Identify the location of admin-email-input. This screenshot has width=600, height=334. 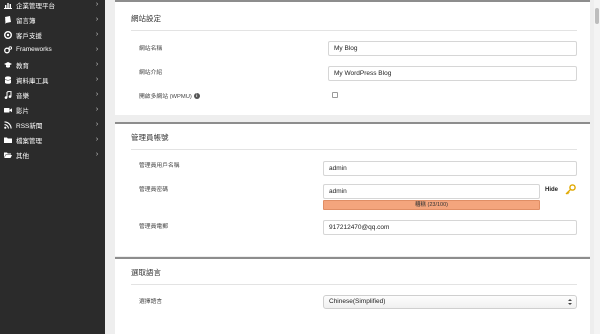
(450, 227).